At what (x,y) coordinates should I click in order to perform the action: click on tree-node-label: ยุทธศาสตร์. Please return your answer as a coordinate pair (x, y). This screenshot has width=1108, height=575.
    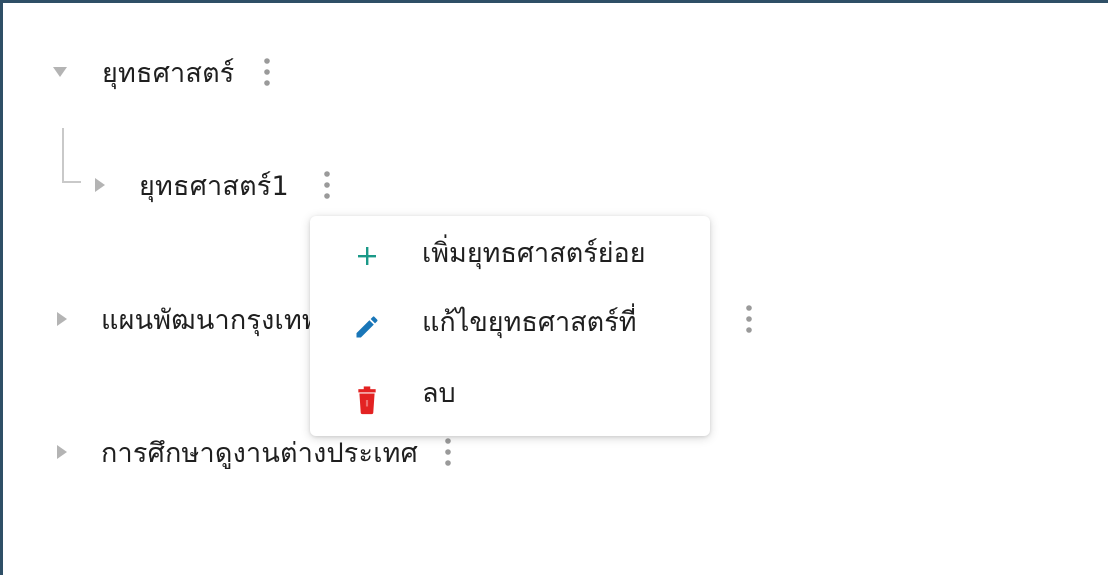
    Looking at the image, I should click on (168, 73).